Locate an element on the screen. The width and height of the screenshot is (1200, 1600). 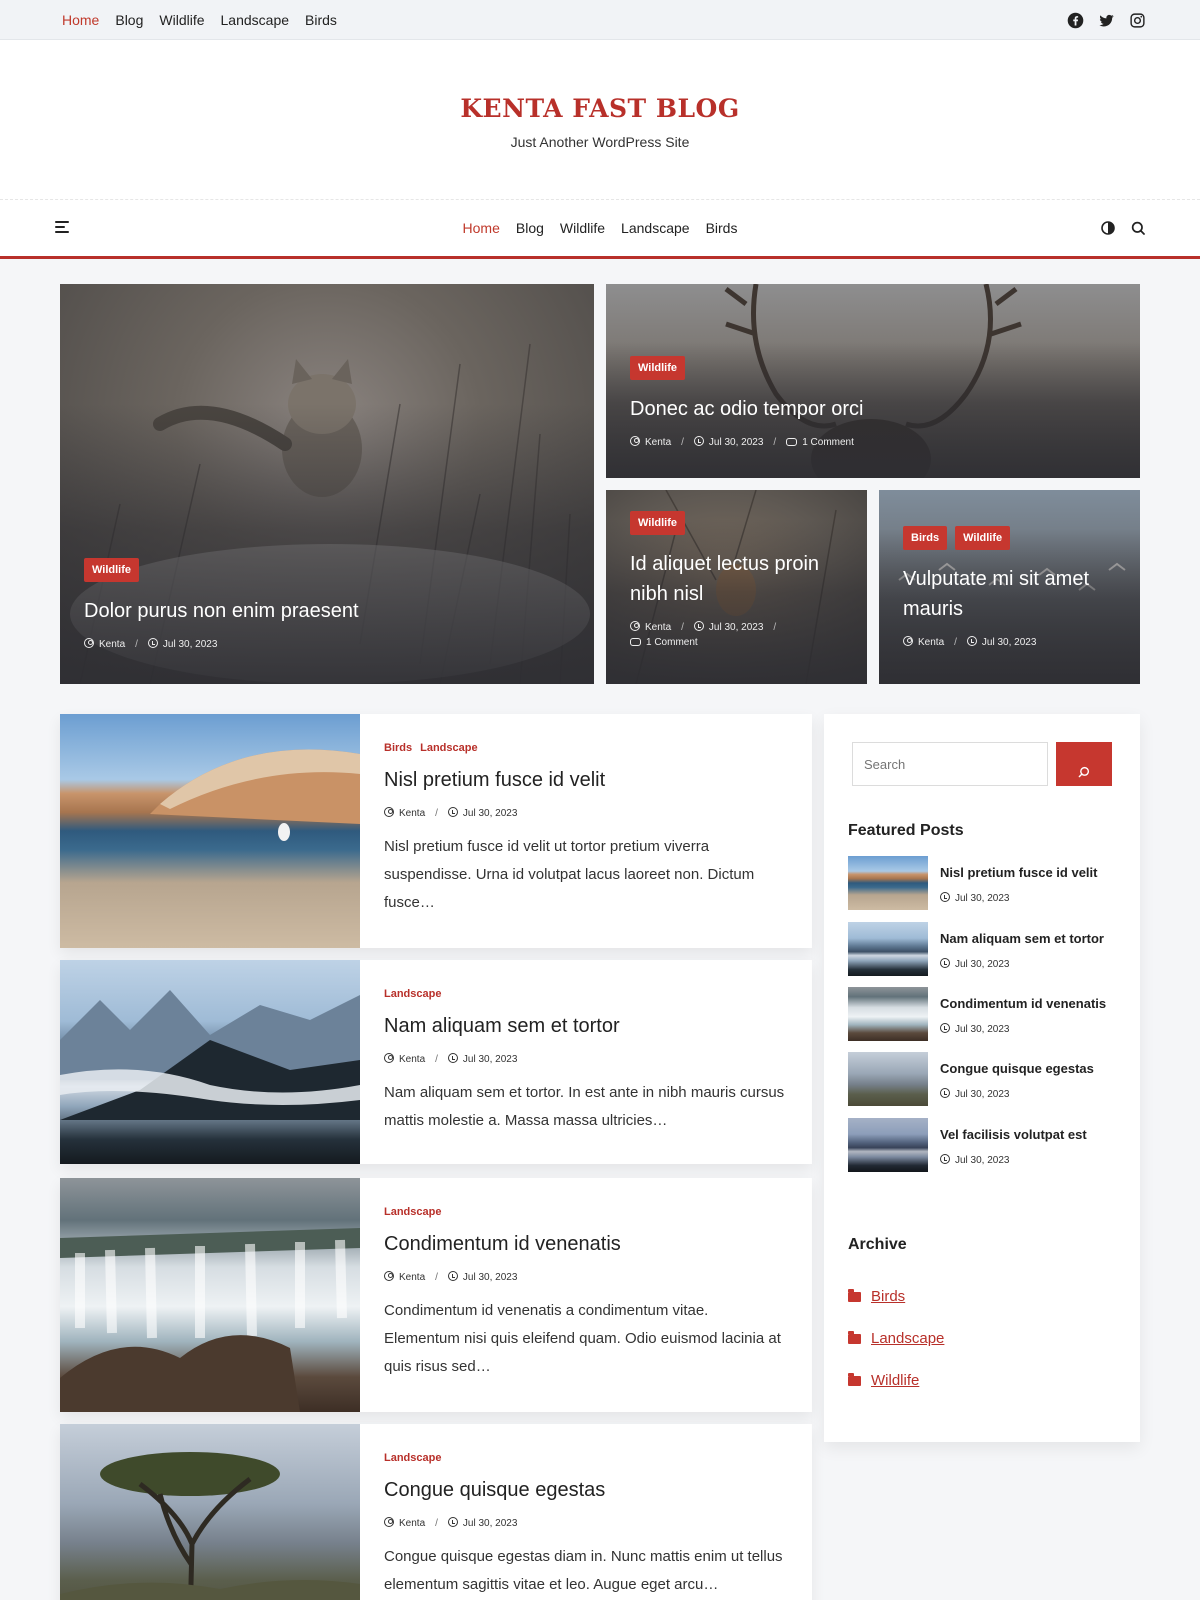
instagram-icon is located at coordinates (1137, 20).